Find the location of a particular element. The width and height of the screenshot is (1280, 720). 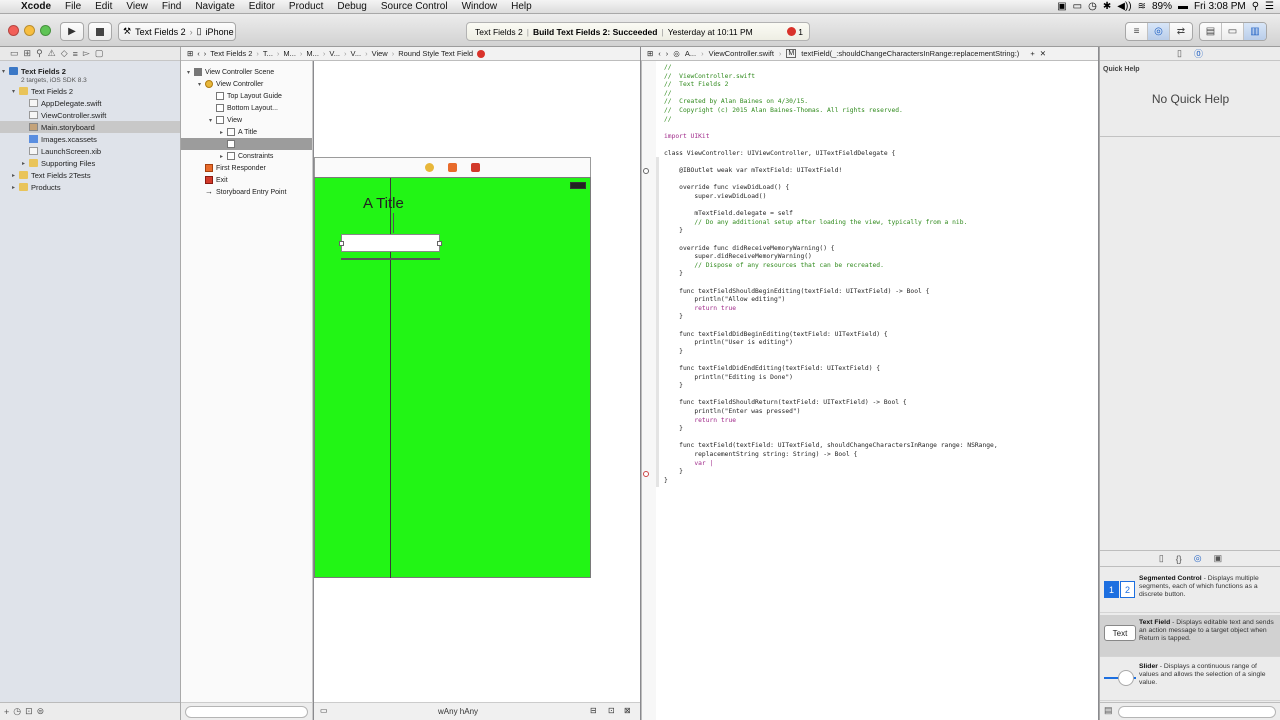

debug-area-toggle-icon: ▭ is located at coordinates (1233, 31).